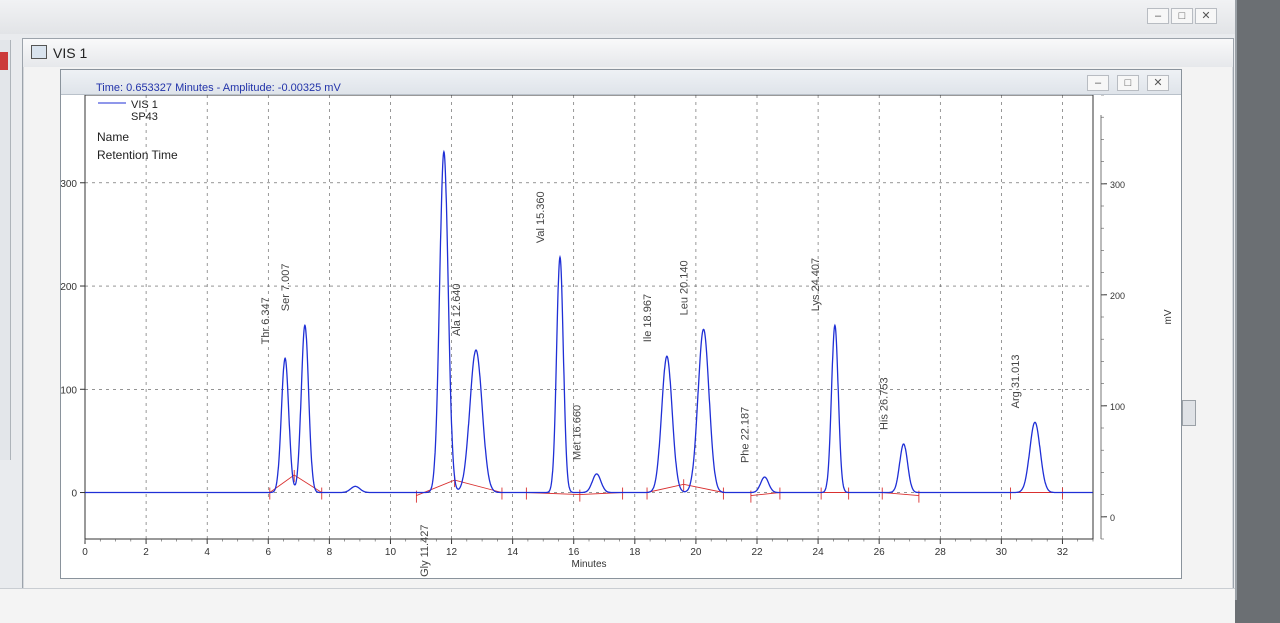 This screenshot has height=623, width=1280. I want to click on y-axis-title: mV, so click(62, 316).